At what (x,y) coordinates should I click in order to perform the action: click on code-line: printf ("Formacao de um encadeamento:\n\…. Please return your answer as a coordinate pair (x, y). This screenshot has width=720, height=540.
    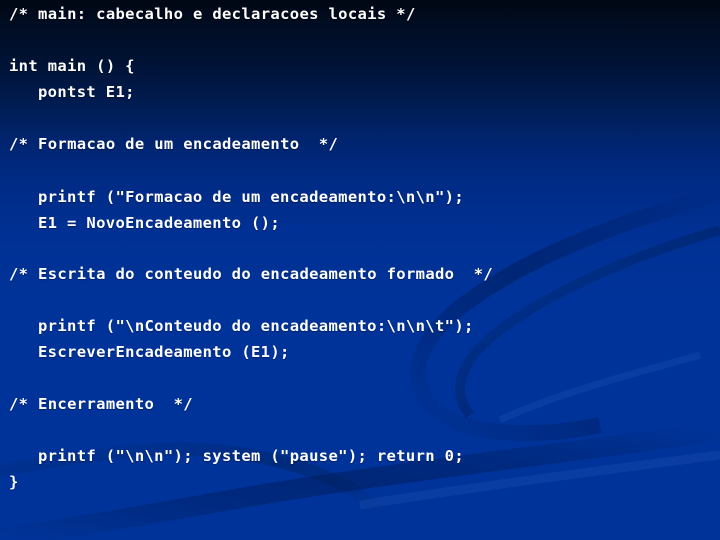
    Looking at the image, I should click on (251, 197).